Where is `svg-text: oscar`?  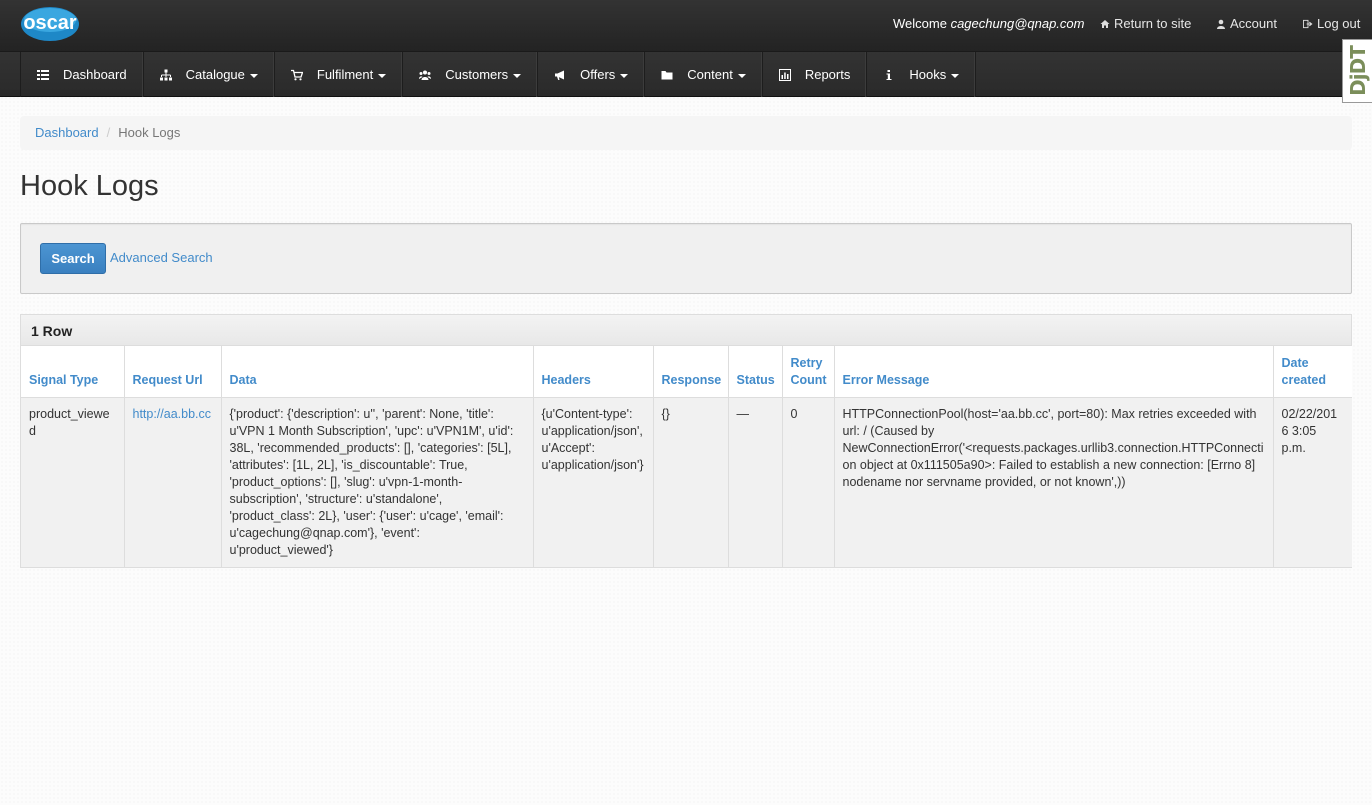 svg-text: oscar is located at coordinates (50, 23).